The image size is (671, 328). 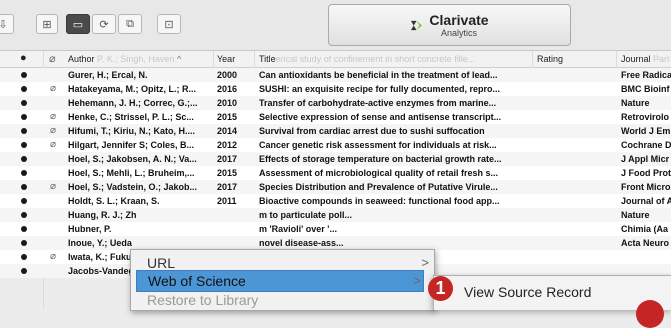 What do you see at coordinates (102, 215) in the screenshot?
I see `author-cell: Huang, R. J.; Zh` at bounding box center [102, 215].